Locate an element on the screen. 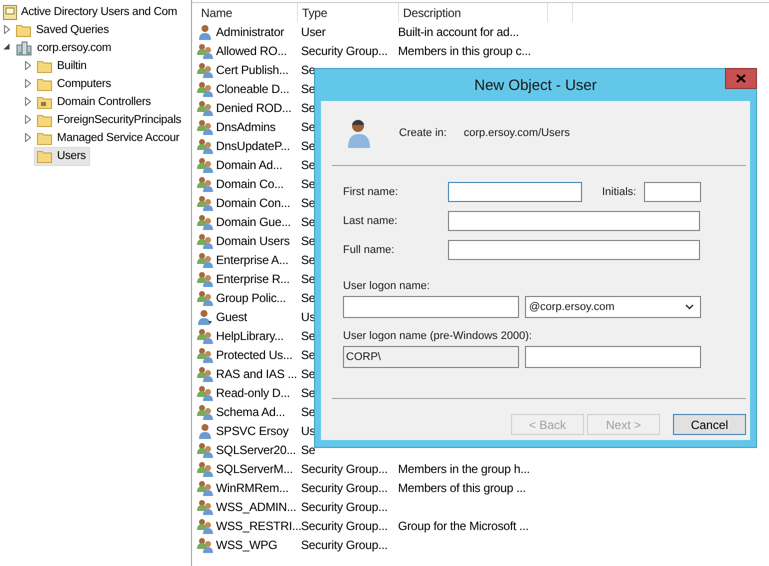 The height and width of the screenshot is (566, 769). console-icon is located at coordinates (10, 12).